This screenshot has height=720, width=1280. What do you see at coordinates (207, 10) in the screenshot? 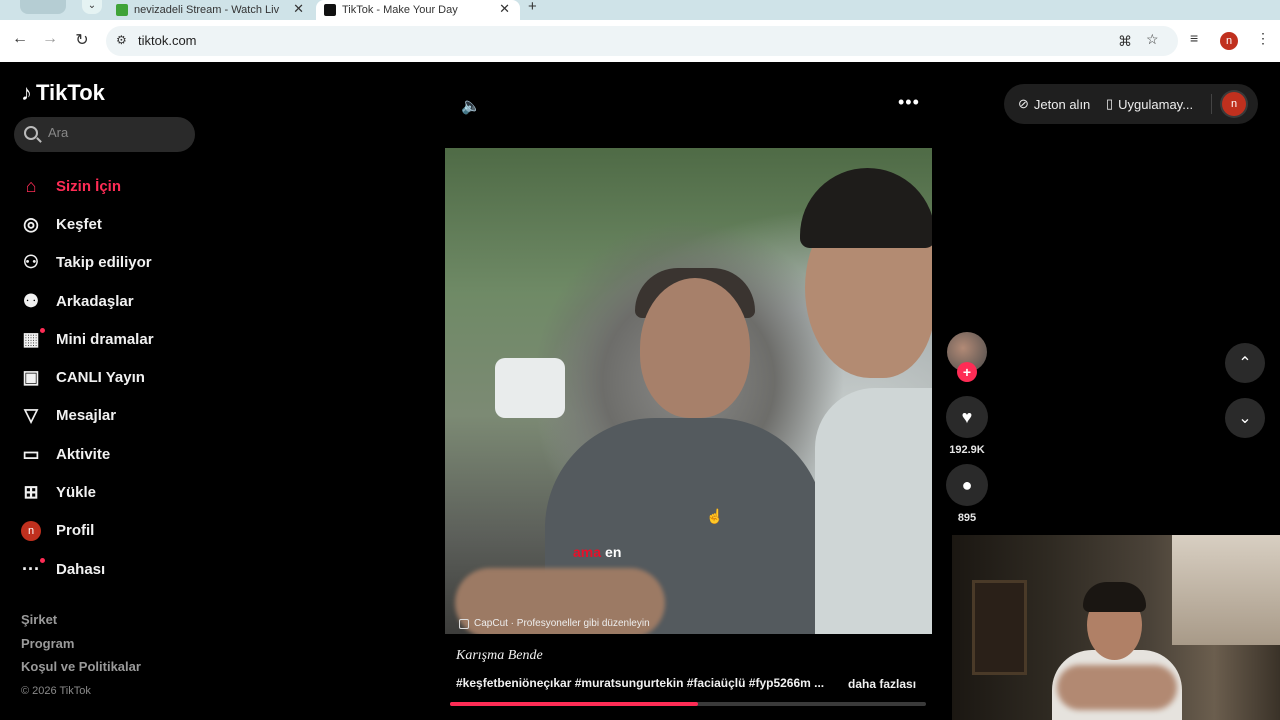
I see `tab-title: nevizadeli Stream - Watch Liv` at bounding box center [207, 10].